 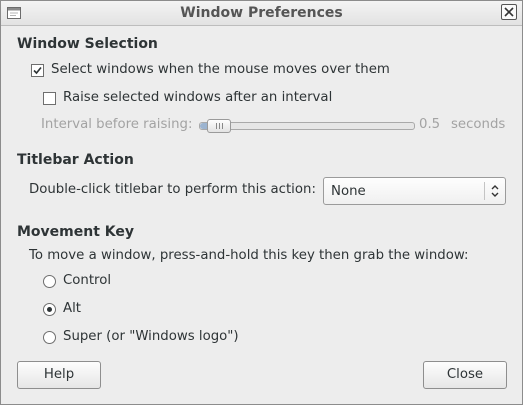 I want to click on titlebar: Window Preferences, so click(x=261, y=13).